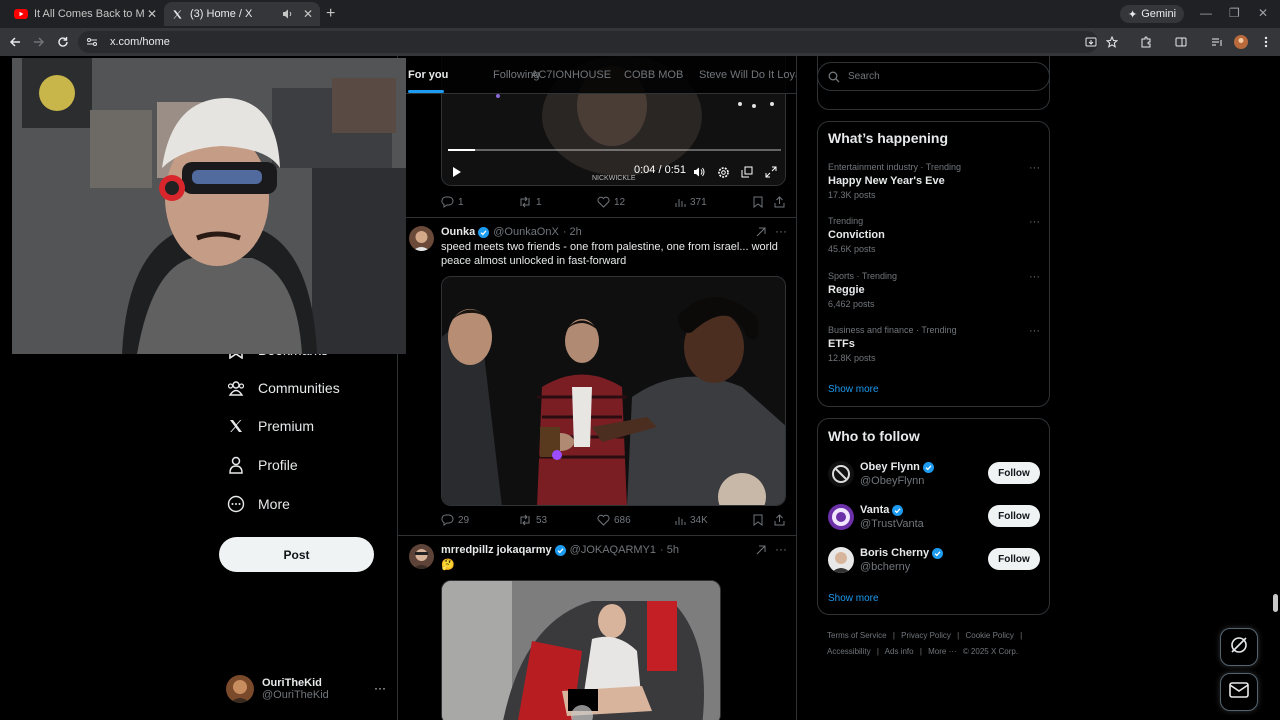 This screenshot has width=1280, height=720. I want to click on play-icon, so click(457, 172).